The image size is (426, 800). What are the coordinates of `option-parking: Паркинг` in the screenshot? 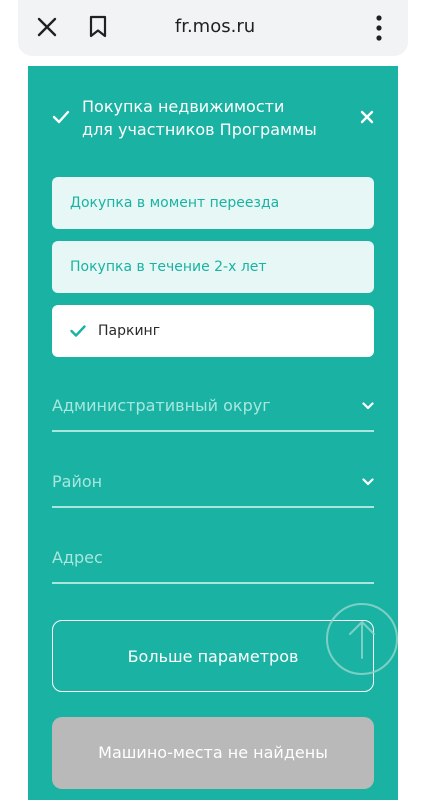 It's located at (213, 331).